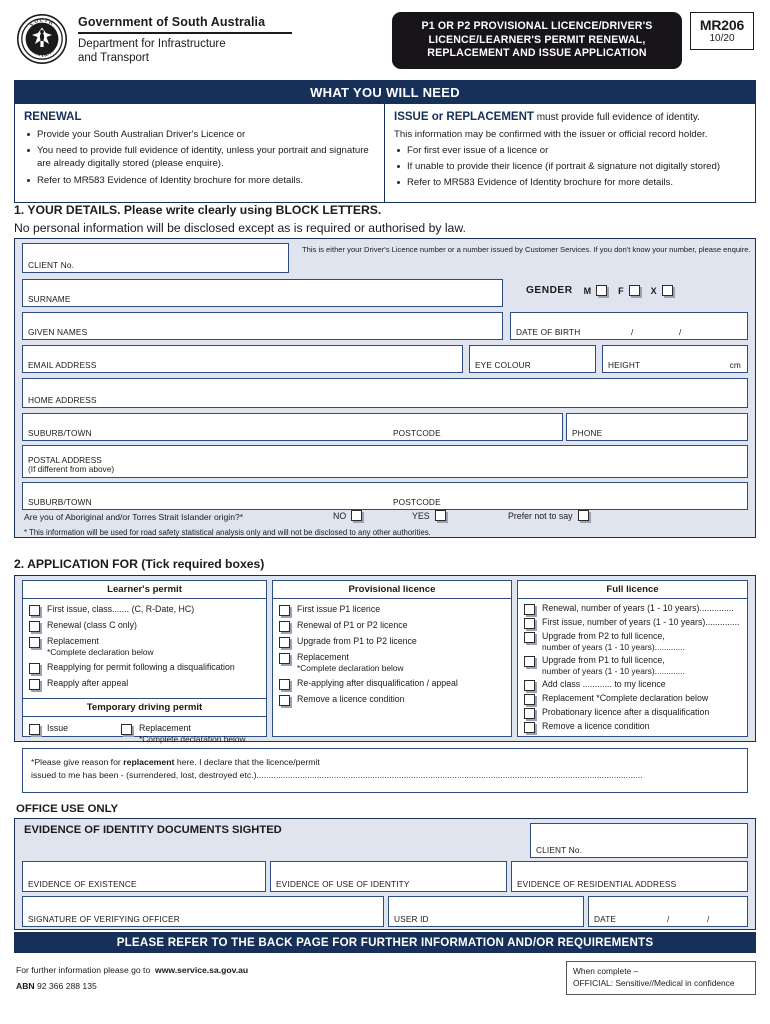 The height and width of the screenshot is (1024, 770). Describe the element at coordinates (629, 876) in the screenshot. I see `evidence-of-residential-address-field: EVIDENCE OF RESIDENTIAL ADDRESS` at that location.